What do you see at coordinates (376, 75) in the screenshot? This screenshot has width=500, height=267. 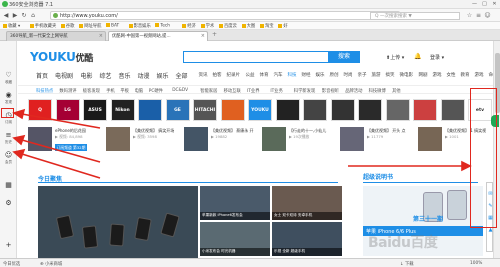 I see `channel-small-12: 旅游` at bounding box center [376, 75].